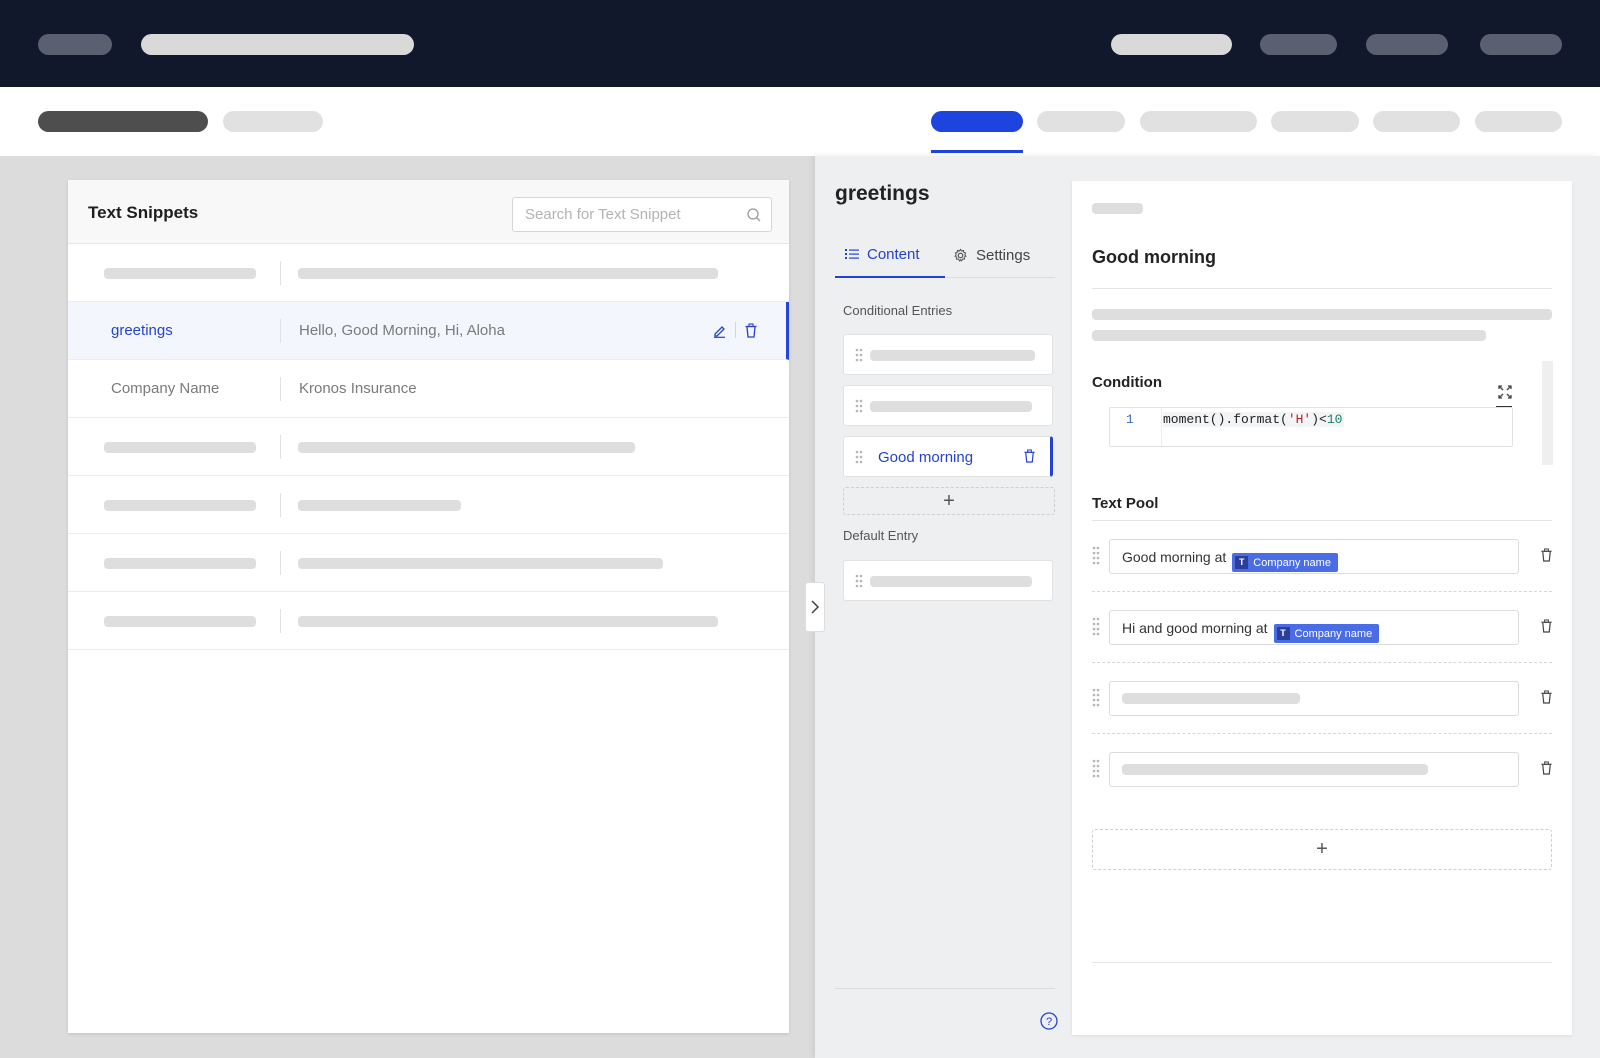 The height and width of the screenshot is (1058, 1600). What do you see at coordinates (402, 330) in the screenshot?
I see `snippet-value: Hello, Good Morning, Hi, Aloha` at bounding box center [402, 330].